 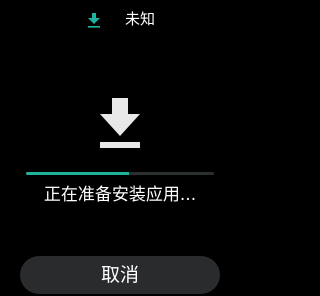 What do you see at coordinates (120, 20) in the screenshot?
I see `status-bar: 未知` at bounding box center [120, 20].